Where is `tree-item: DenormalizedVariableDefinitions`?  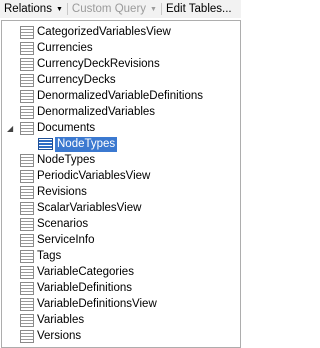
tree-item: DenormalizedVariableDefinitions is located at coordinates (111, 96).